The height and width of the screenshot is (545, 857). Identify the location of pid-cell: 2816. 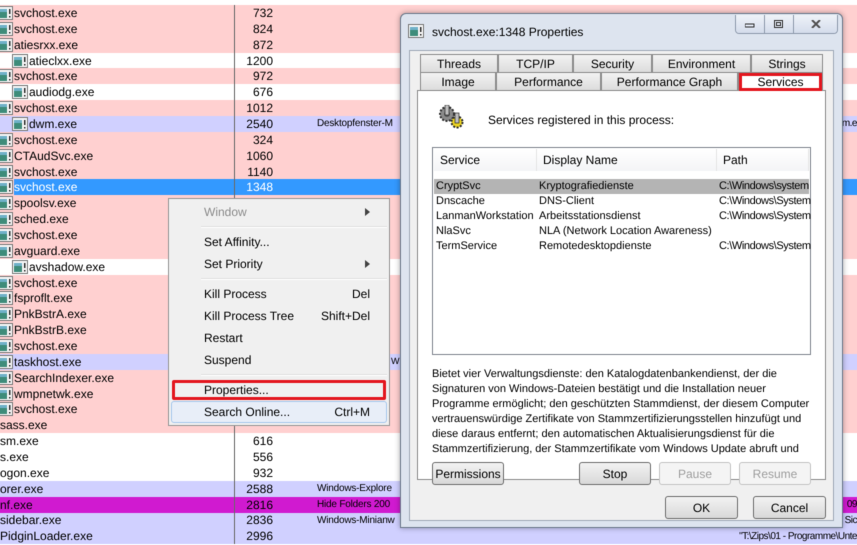
(259, 505).